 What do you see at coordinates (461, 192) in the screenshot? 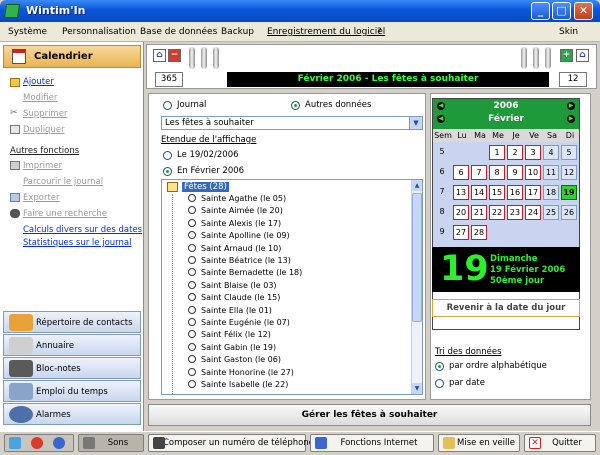
I see `calendar-day: 13` at bounding box center [461, 192].